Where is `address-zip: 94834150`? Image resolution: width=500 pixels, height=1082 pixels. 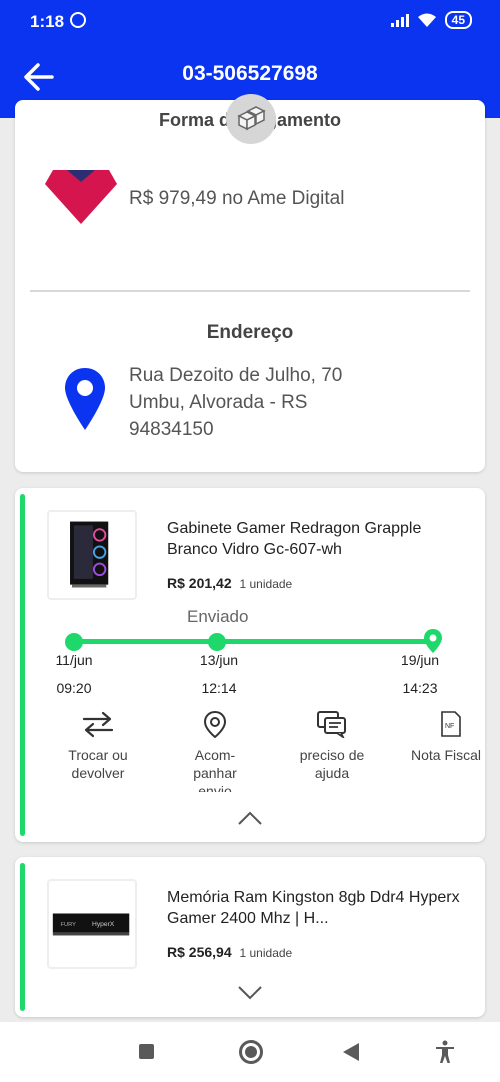
address-zip: 94834150 is located at coordinates (171, 429).